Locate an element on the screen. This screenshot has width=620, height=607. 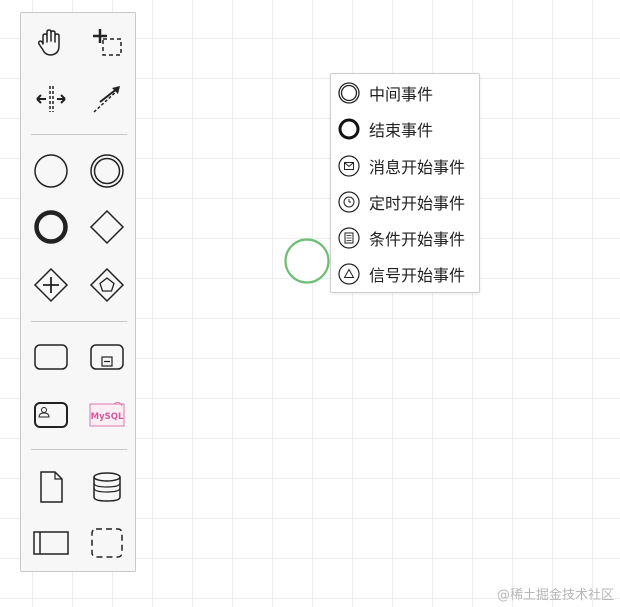
create-data-object is located at coordinates (51, 487).